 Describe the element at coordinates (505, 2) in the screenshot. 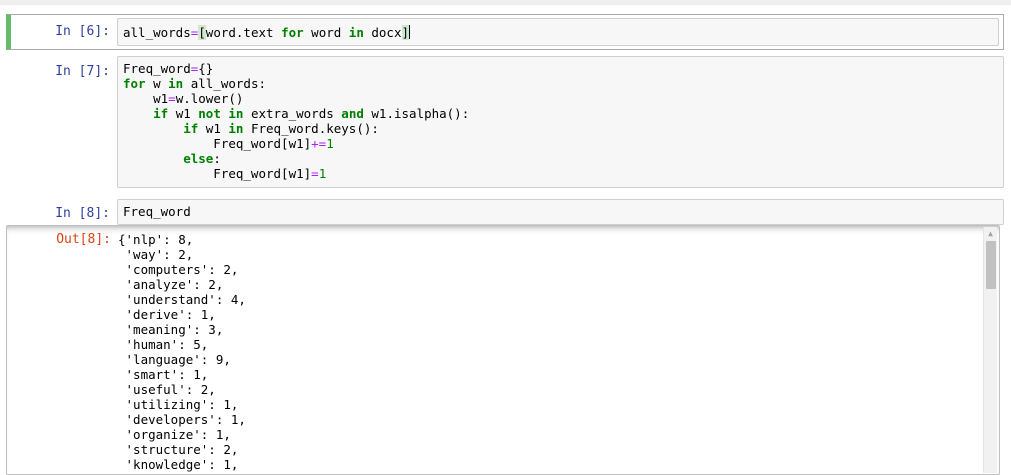

I see `notebook-top-edge` at that location.